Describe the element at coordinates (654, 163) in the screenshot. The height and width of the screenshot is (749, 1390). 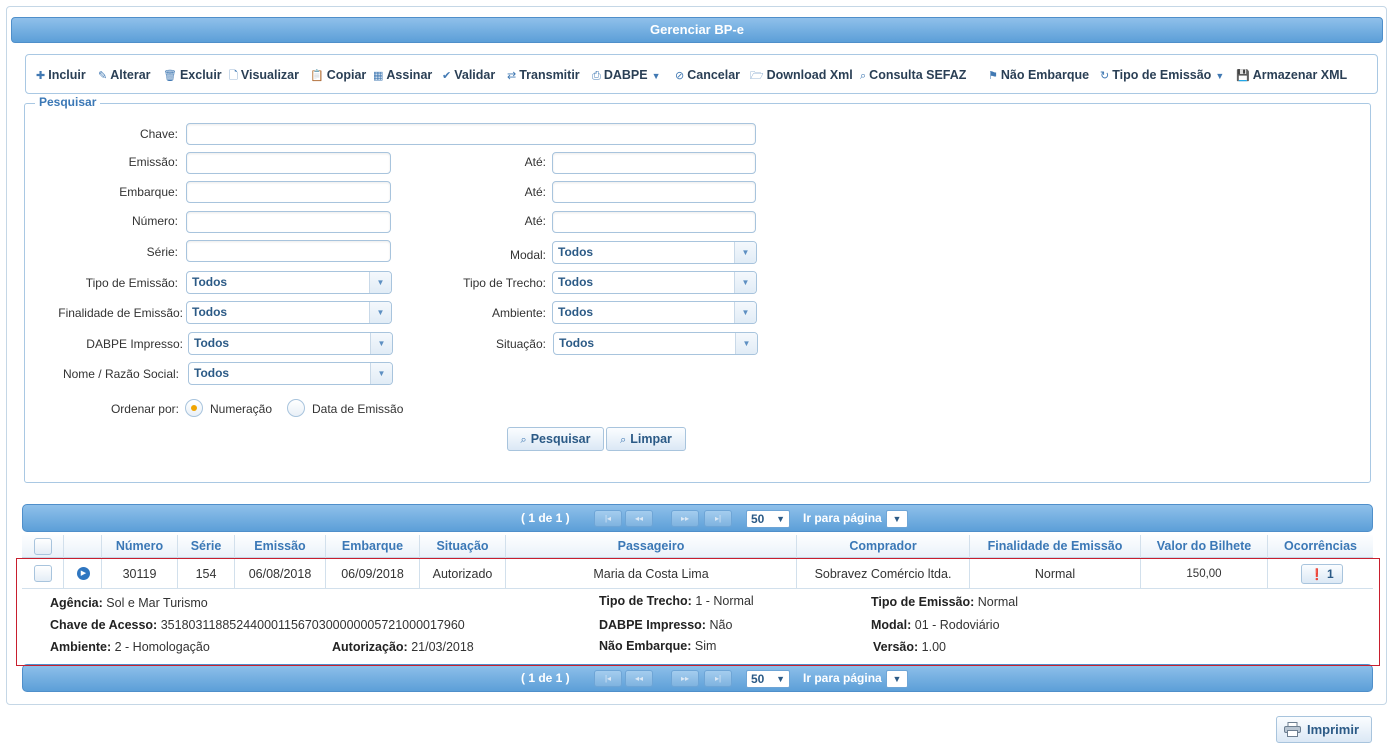
I see `emissao-to-input` at that location.